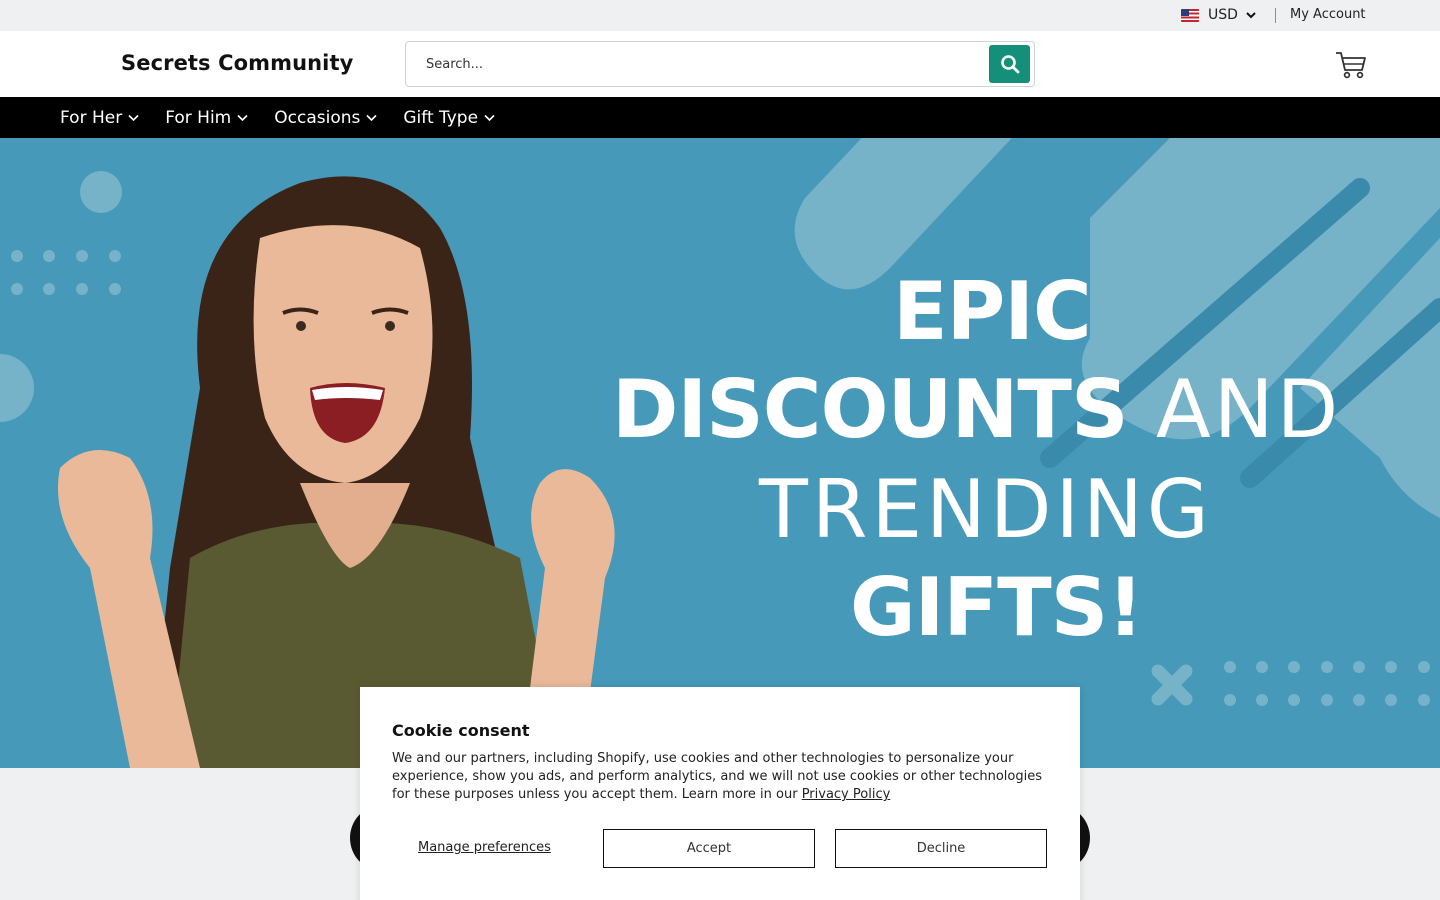  What do you see at coordinates (317, 117) in the screenshot?
I see `nav-item-label: Occasions` at bounding box center [317, 117].